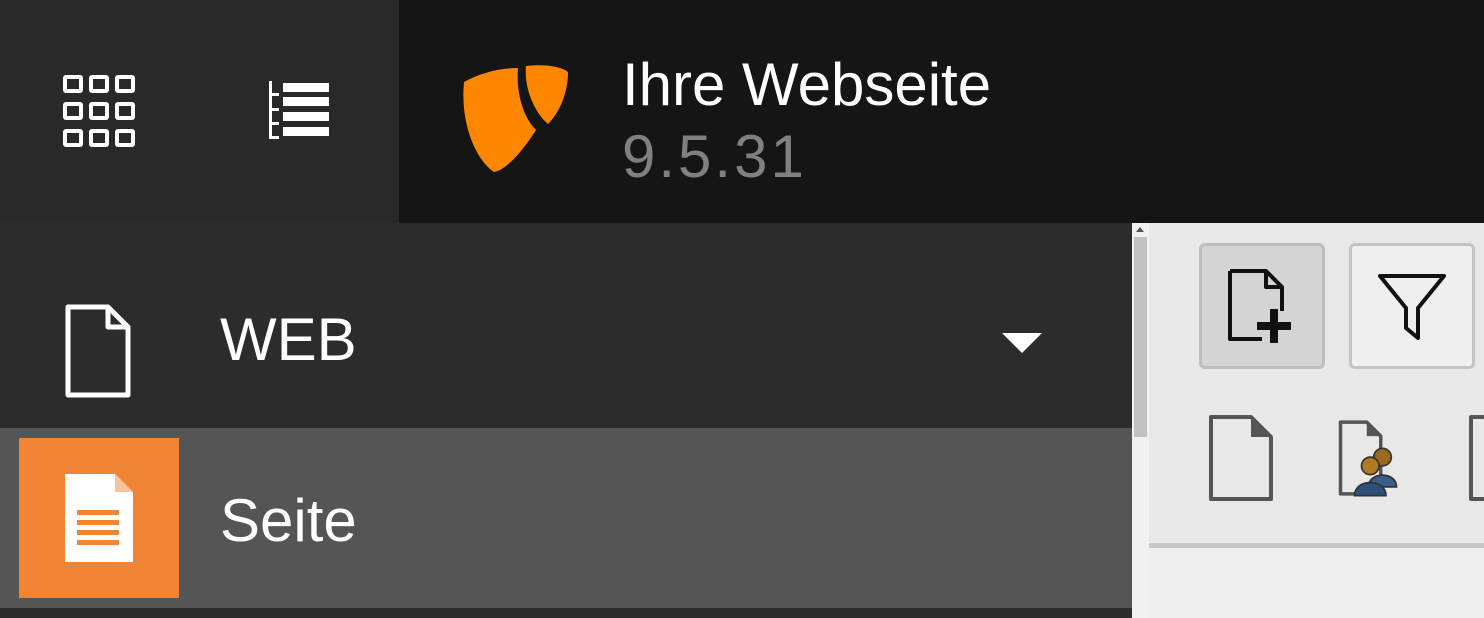  I want to click on standard-page-icon, so click(1242, 458).